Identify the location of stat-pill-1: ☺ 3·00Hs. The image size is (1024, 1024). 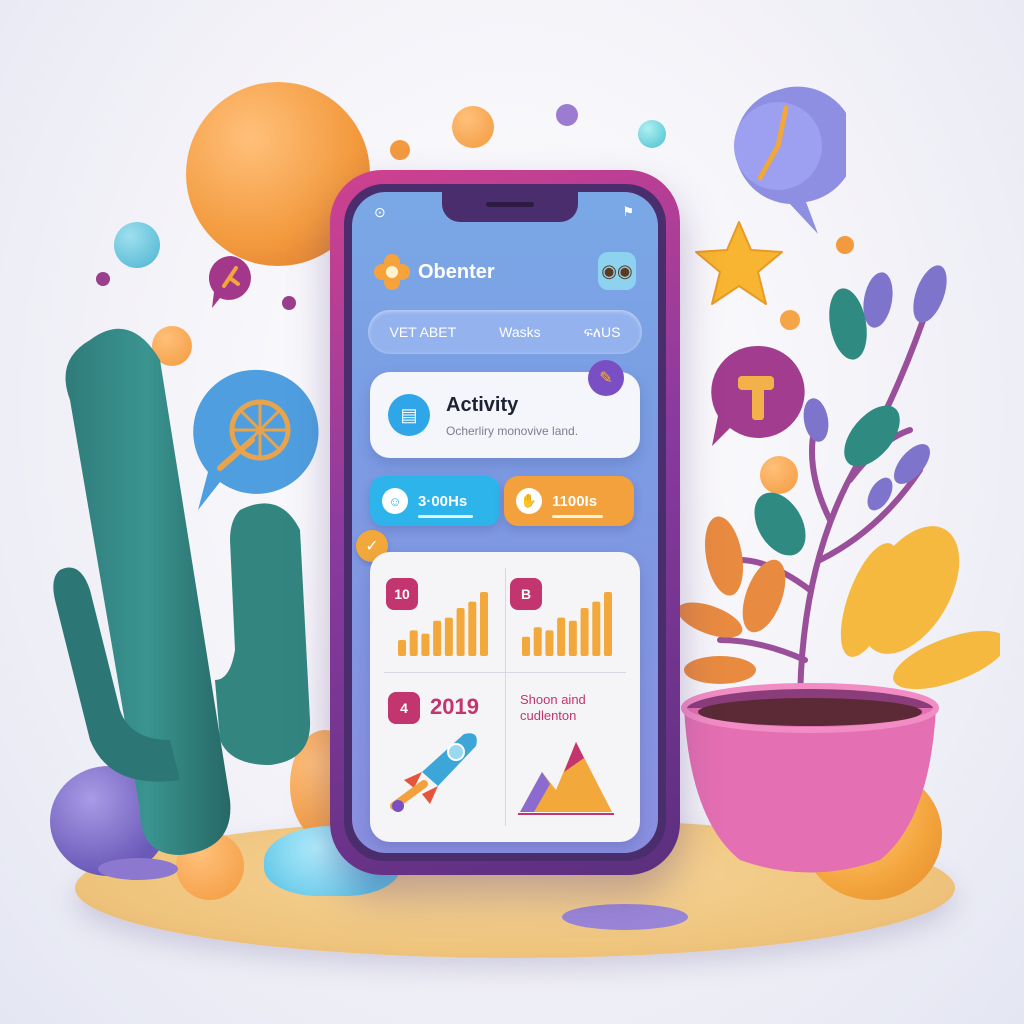
(435, 501).